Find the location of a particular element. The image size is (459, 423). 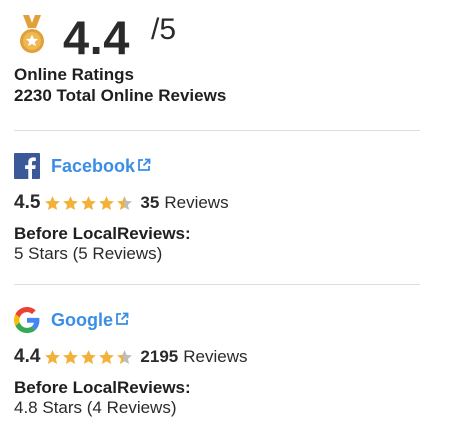

google-logo-icon is located at coordinates (27, 320).